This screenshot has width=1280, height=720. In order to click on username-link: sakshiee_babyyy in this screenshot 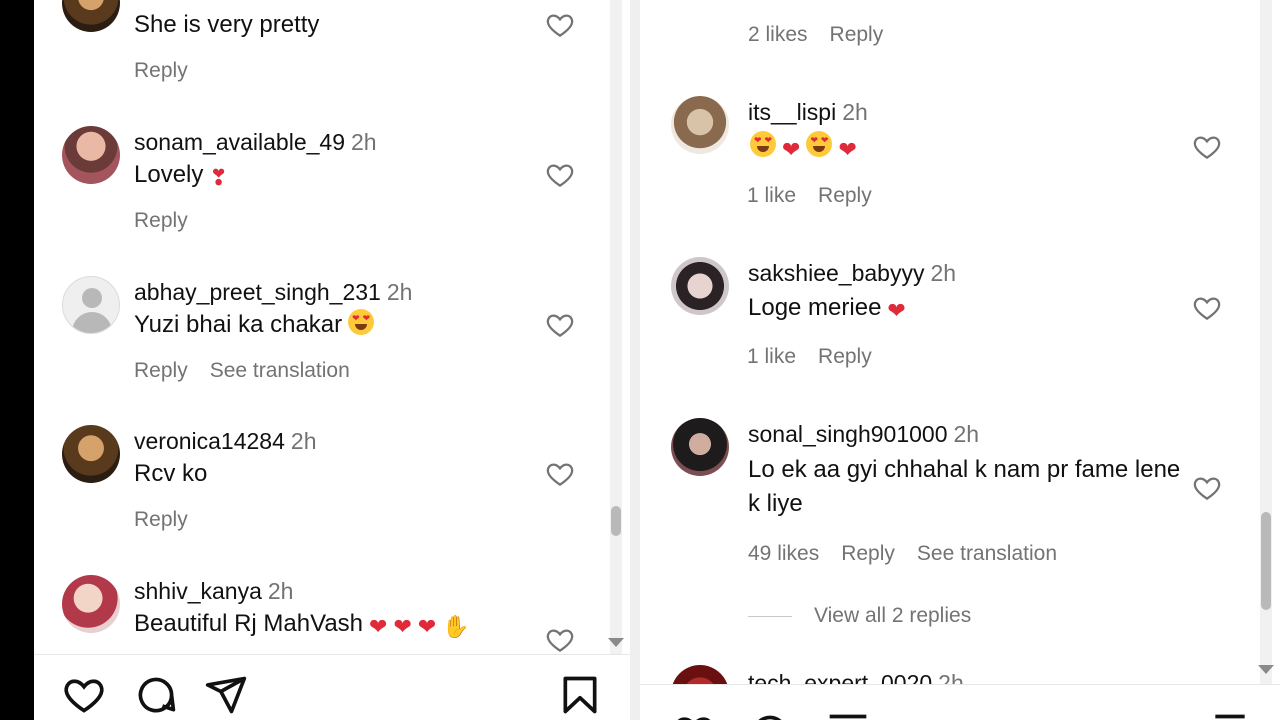, I will do `click(836, 273)`.